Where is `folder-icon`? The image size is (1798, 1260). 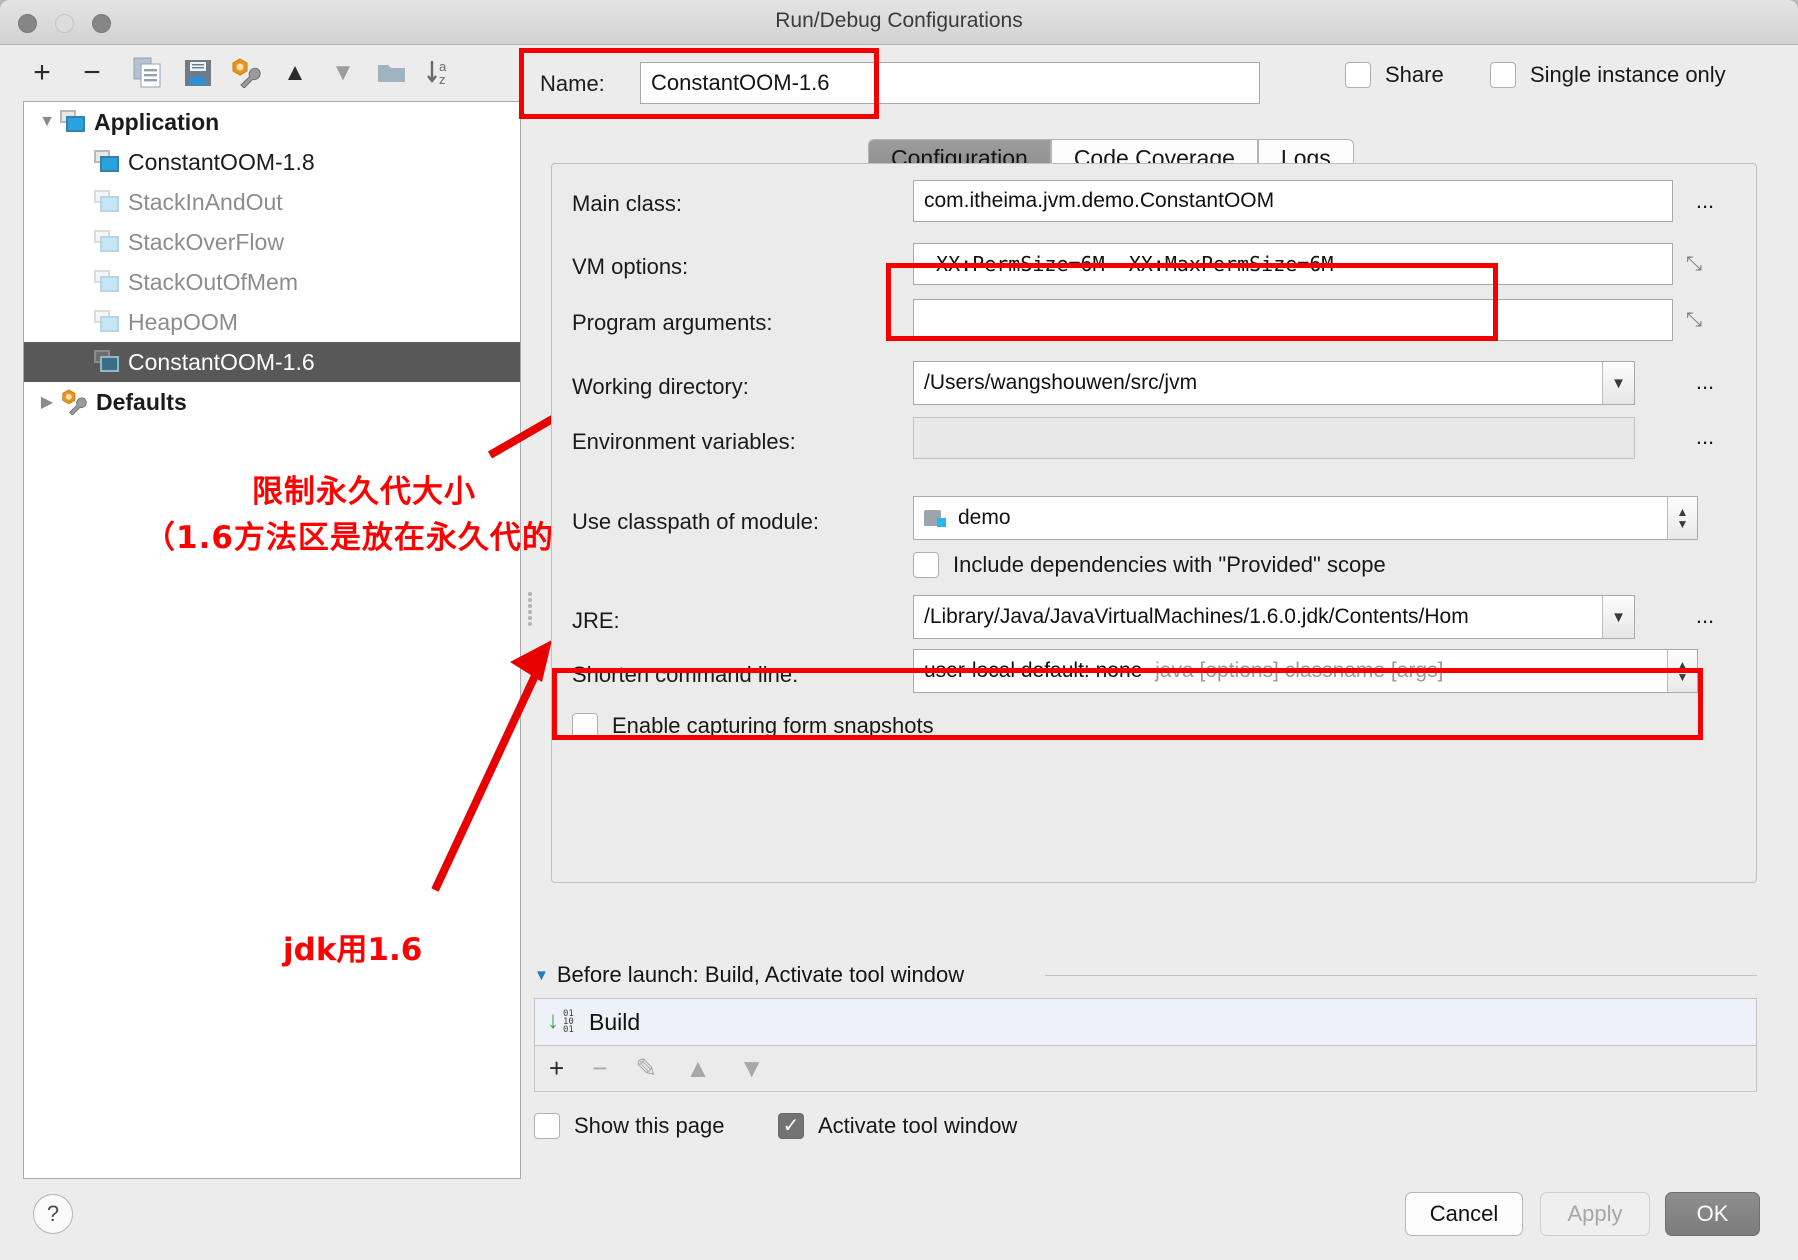 folder-icon is located at coordinates (391, 73).